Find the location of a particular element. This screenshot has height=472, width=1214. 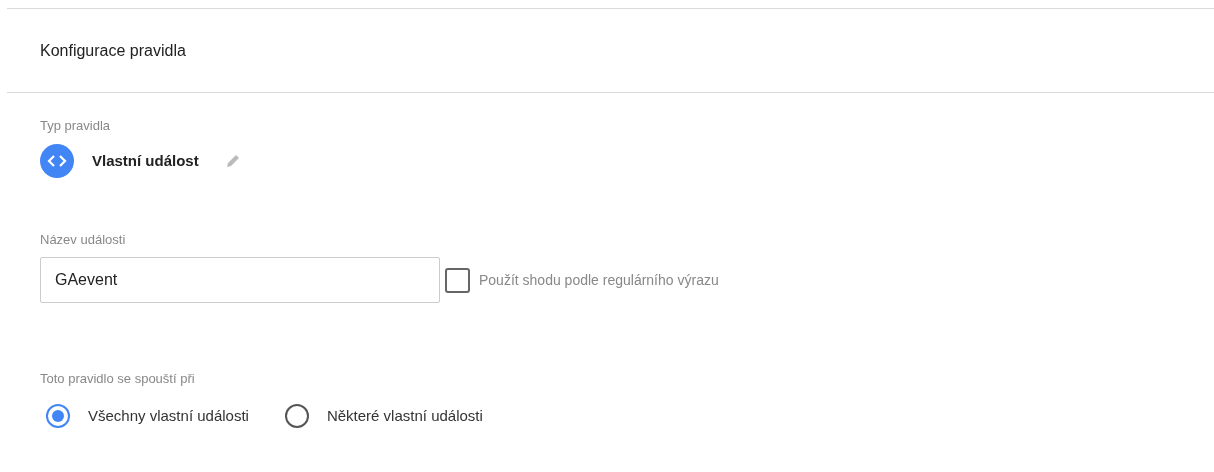

radio-label: Všechny vlastní události is located at coordinates (168, 415).